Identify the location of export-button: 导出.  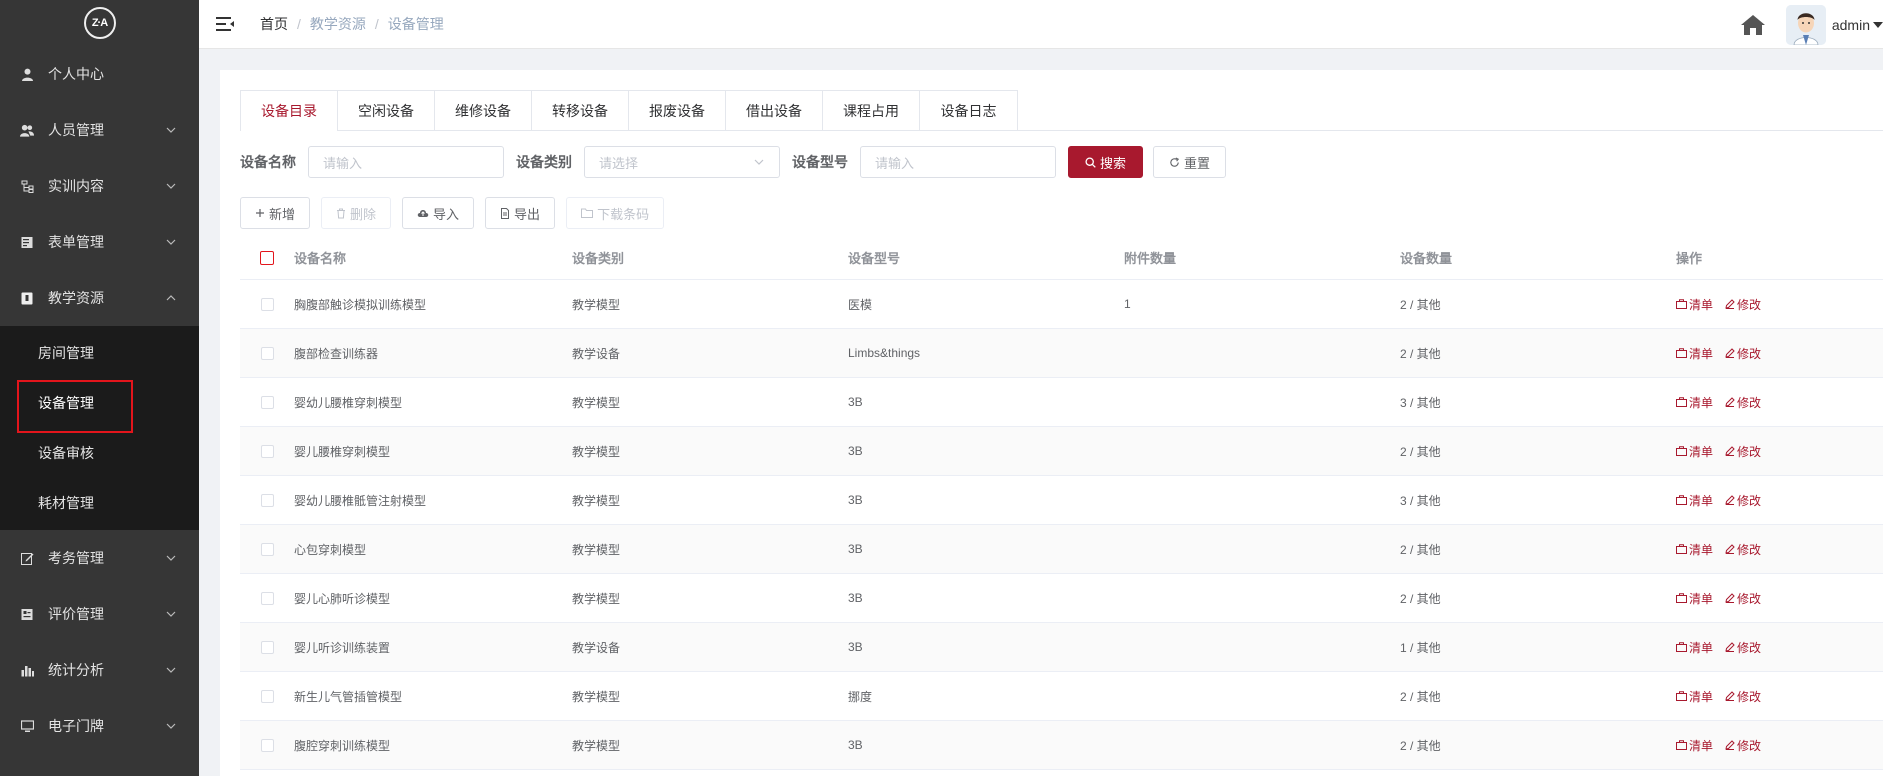
(520, 213).